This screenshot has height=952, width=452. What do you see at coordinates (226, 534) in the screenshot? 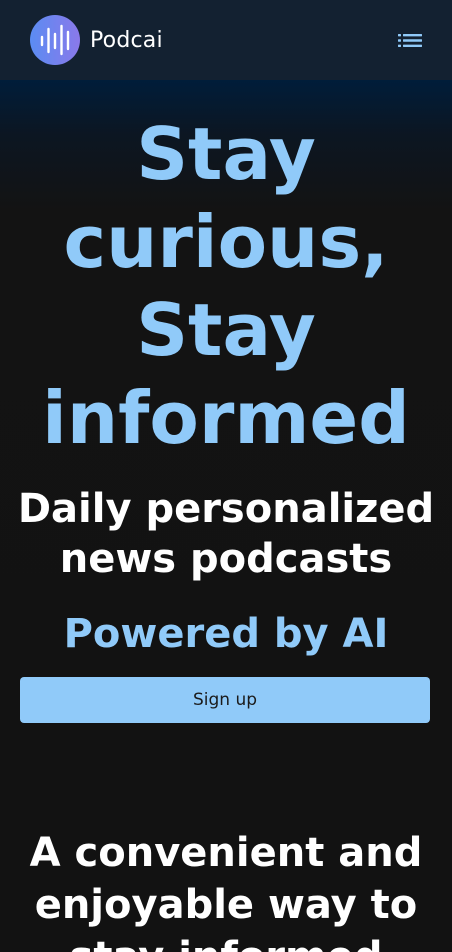
I see `hero-subtitle: Daily personalized news podcasts` at bounding box center [226, 534].